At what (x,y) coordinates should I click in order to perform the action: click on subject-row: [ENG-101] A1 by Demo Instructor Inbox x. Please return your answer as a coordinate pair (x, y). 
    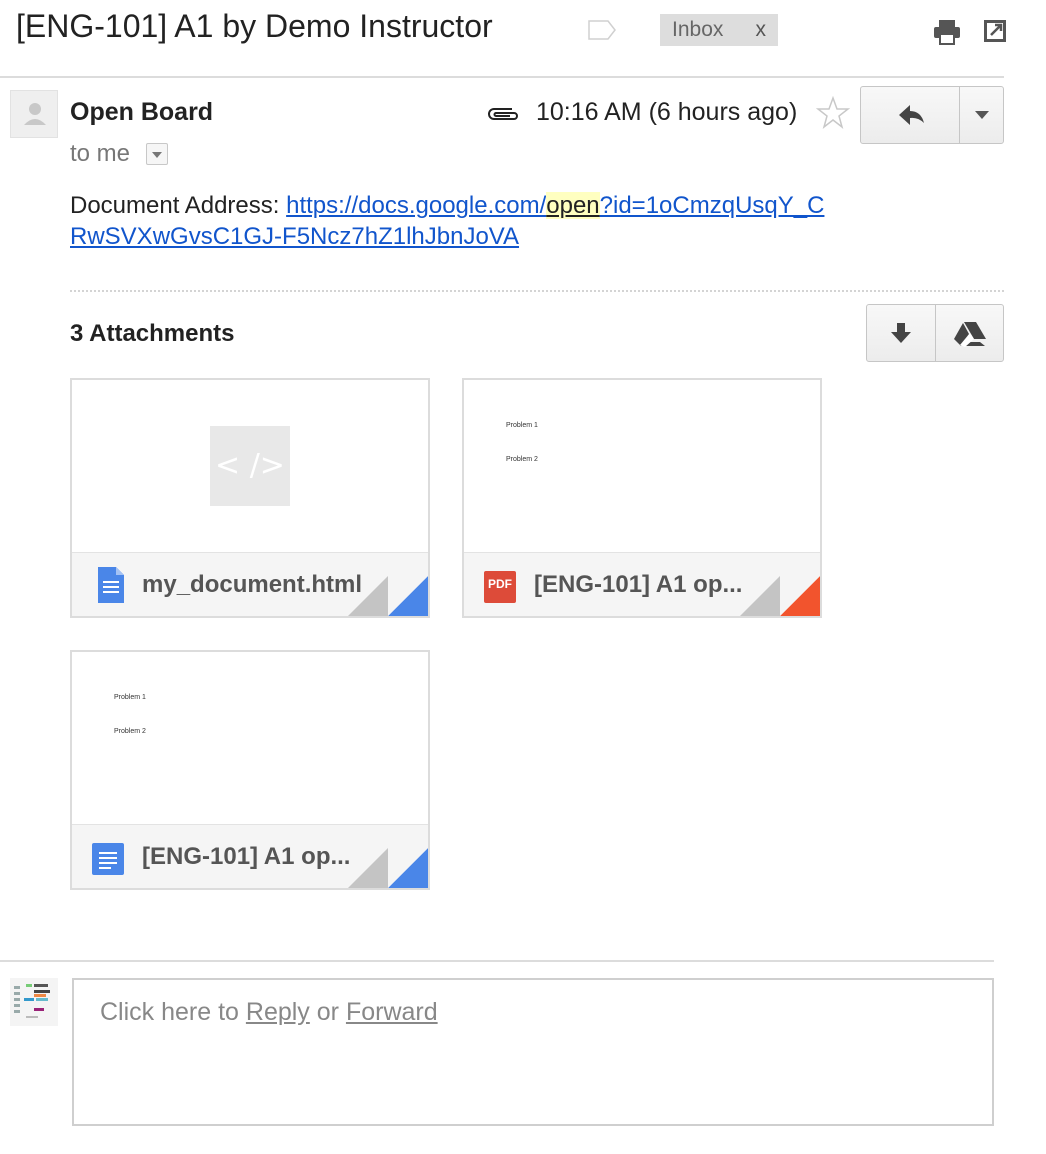
    Looking at the image, I should click on (523, 38).